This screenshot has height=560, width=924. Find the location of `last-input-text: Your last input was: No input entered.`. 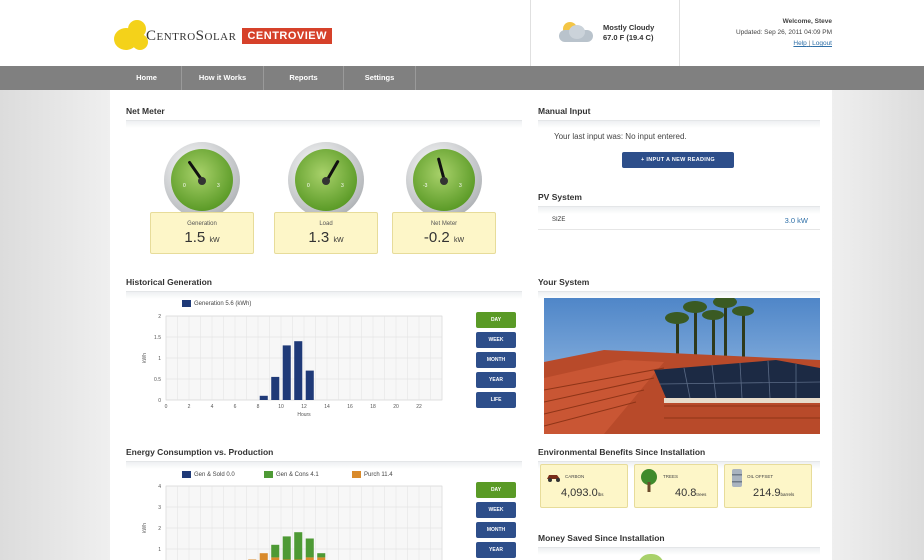

last-input-text: Your last input was: No input entered. is located at coordinates (620, 136).